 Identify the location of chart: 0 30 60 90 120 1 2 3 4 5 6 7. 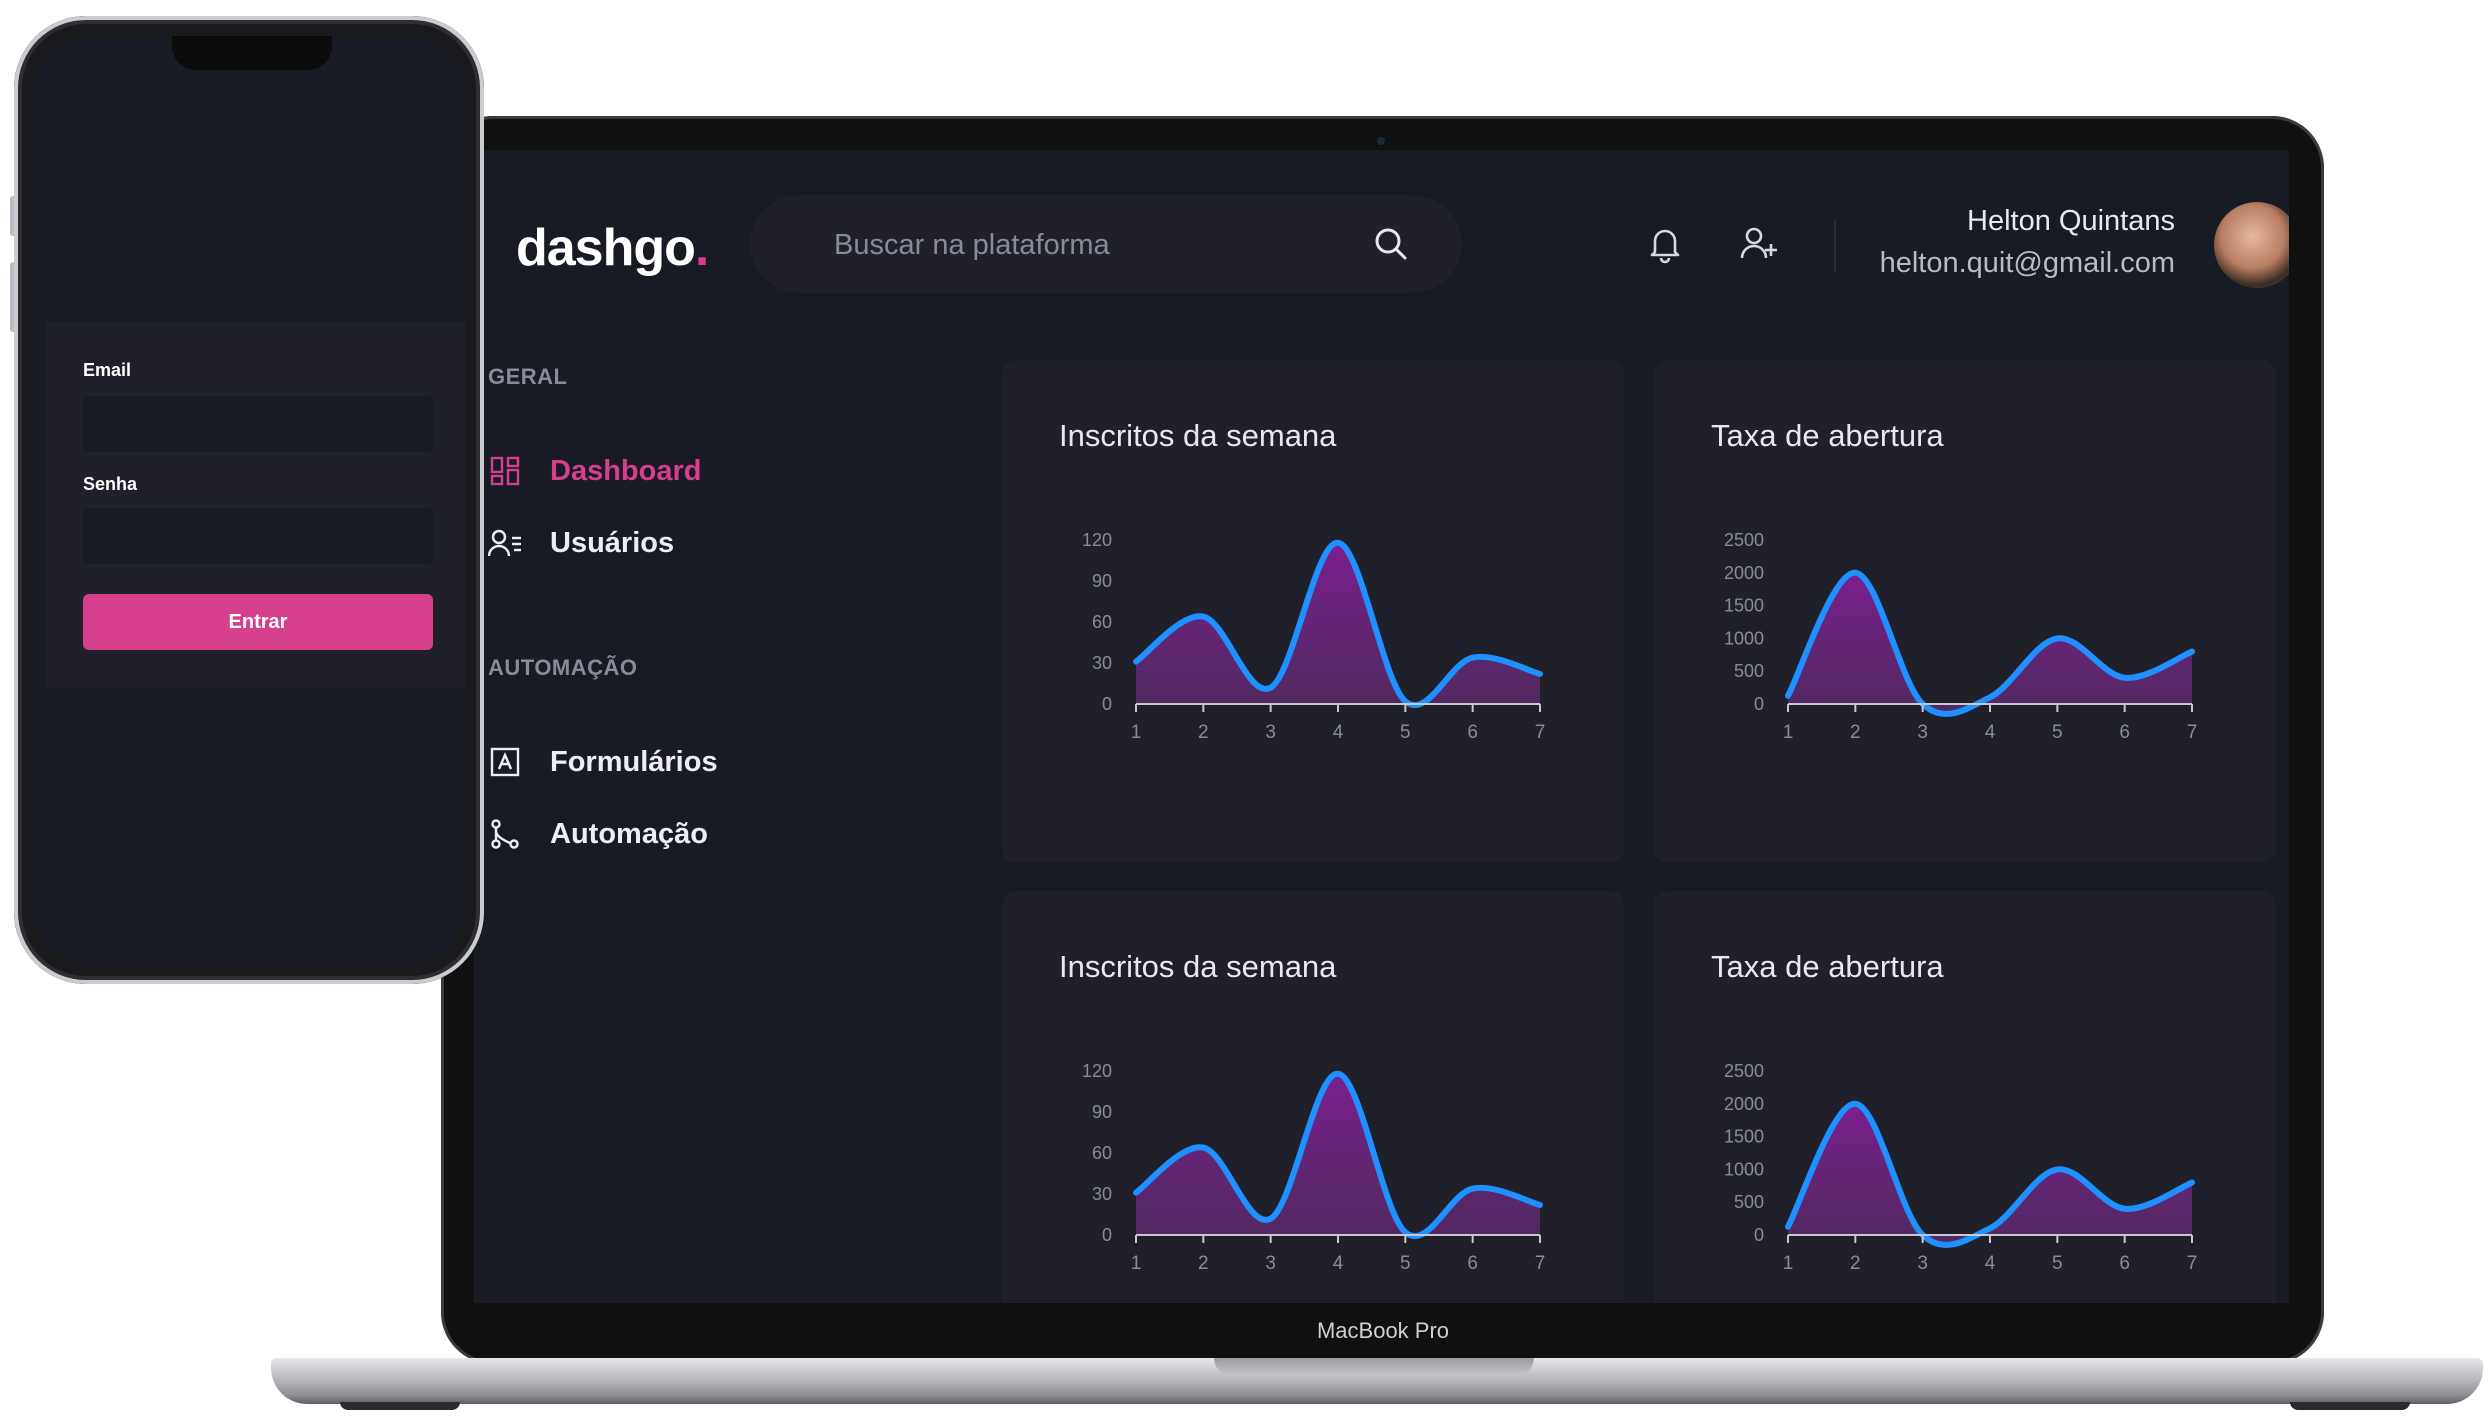
(1314, 1167).